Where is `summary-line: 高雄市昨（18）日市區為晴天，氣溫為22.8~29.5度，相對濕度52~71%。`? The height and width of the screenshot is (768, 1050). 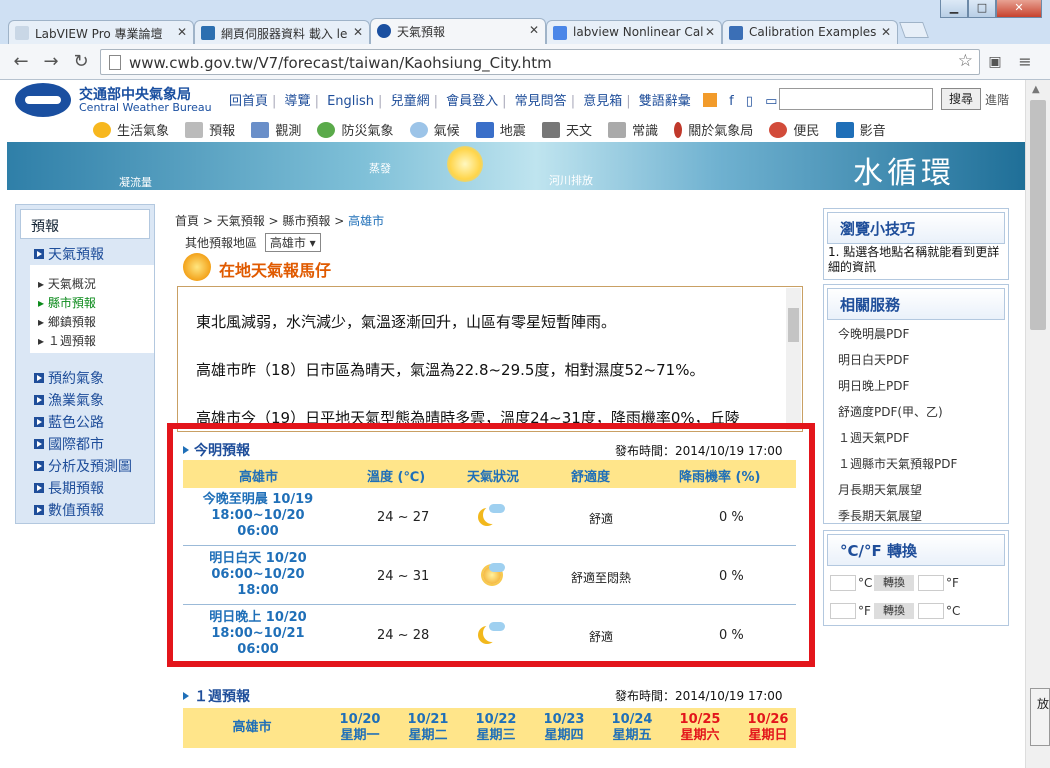 summary-line: 高雄市昨（18）日市區為晴天，氣溫為22.8~29.5度，相對濕度52~71%。 is located at coordinates (450, 370).